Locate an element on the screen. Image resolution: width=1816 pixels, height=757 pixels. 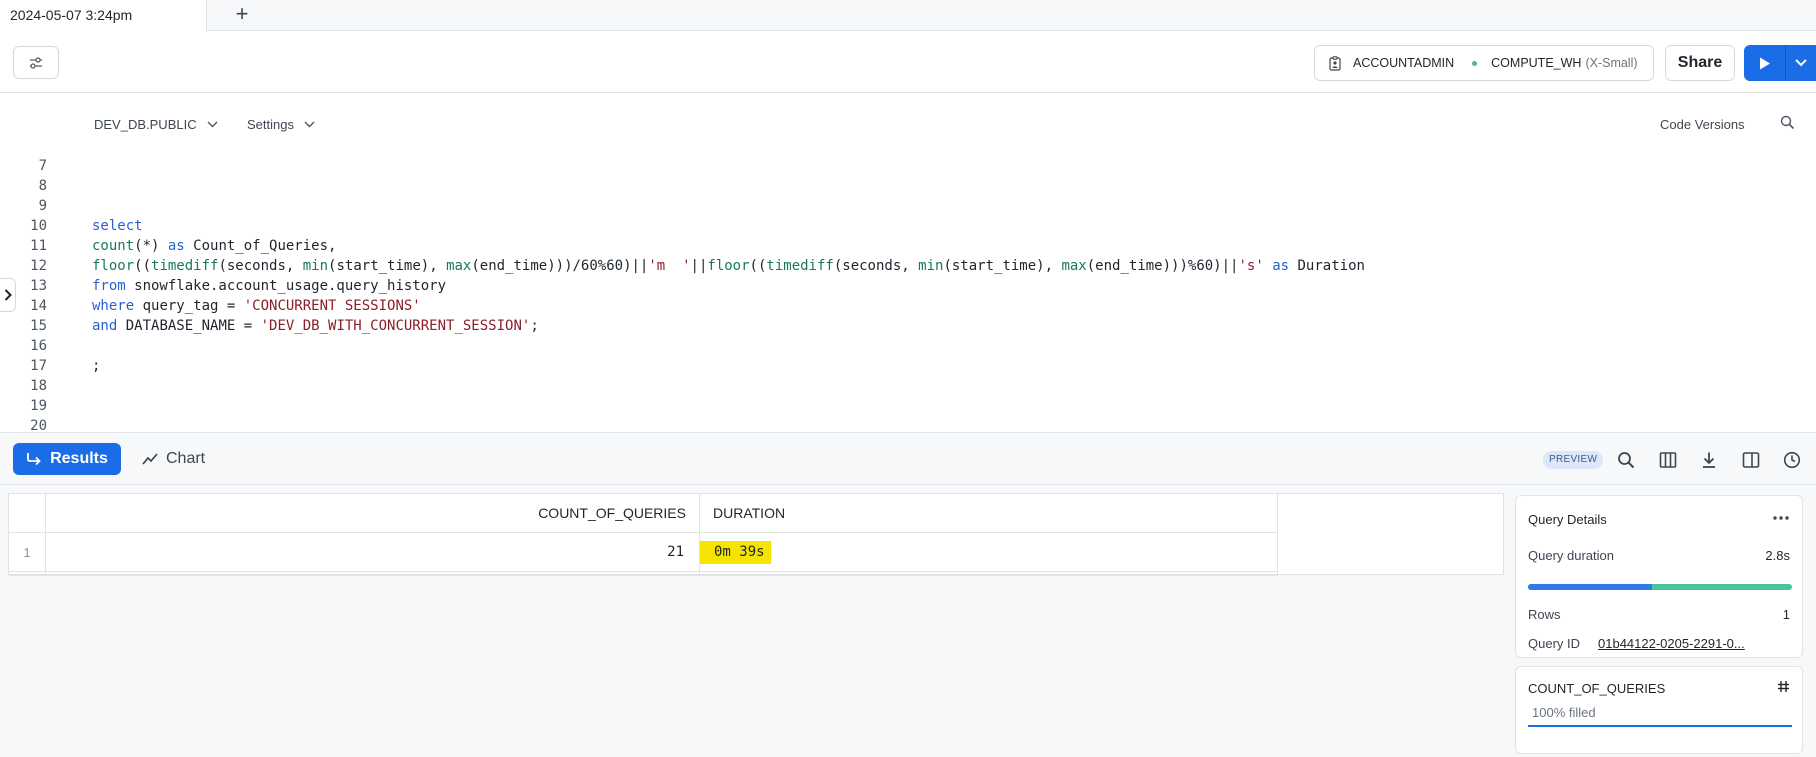
results-grid: COUNT_OF_QUERIES DURATION 1 21 0m 39s is located at coordinates (756, 534).